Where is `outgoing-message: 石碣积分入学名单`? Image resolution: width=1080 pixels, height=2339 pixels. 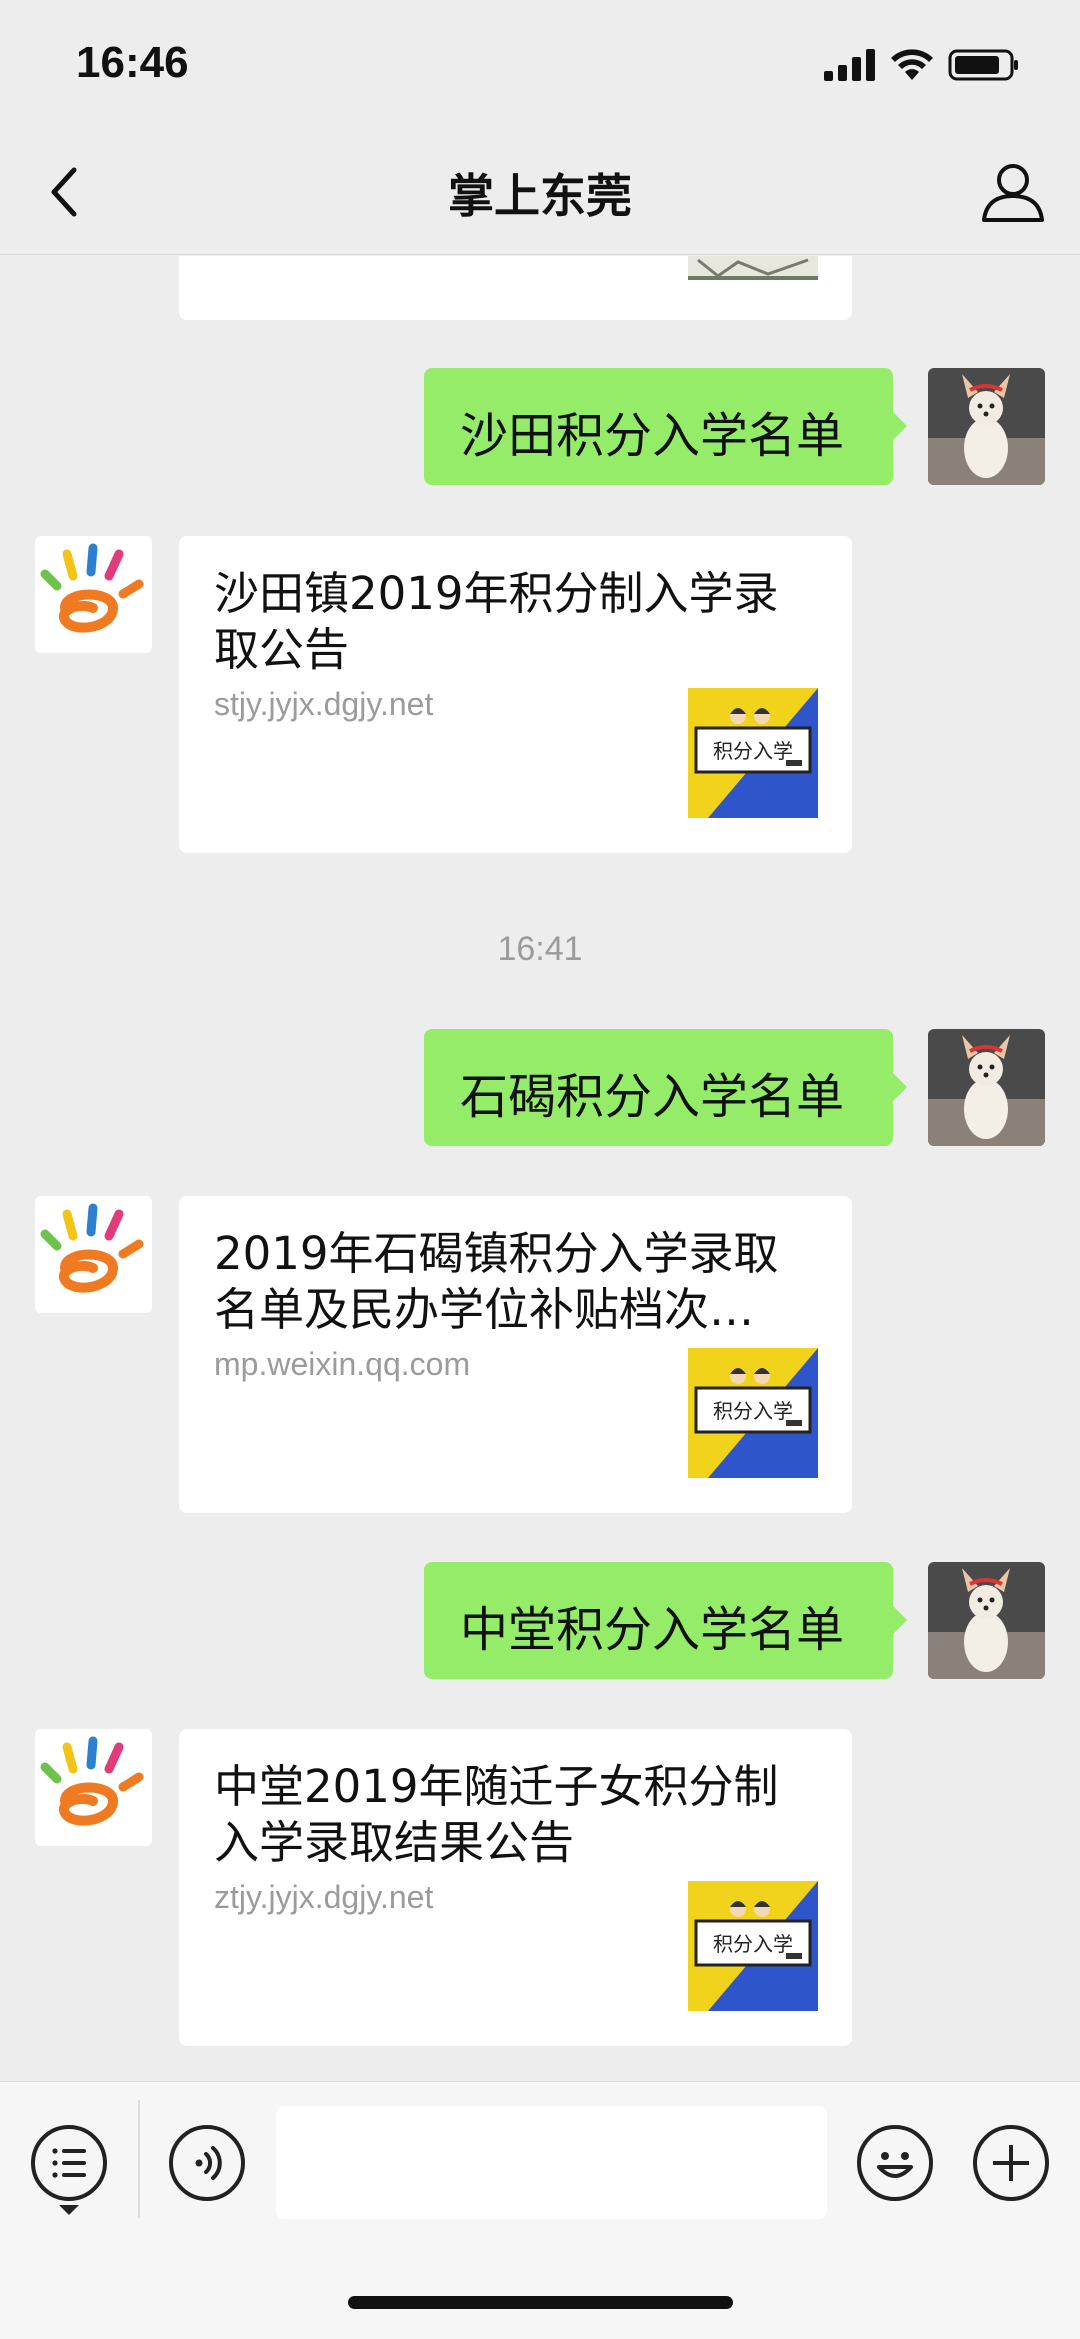
outgoing-message: 石碣积分入学名单 is located at coordinates (665, 1087).